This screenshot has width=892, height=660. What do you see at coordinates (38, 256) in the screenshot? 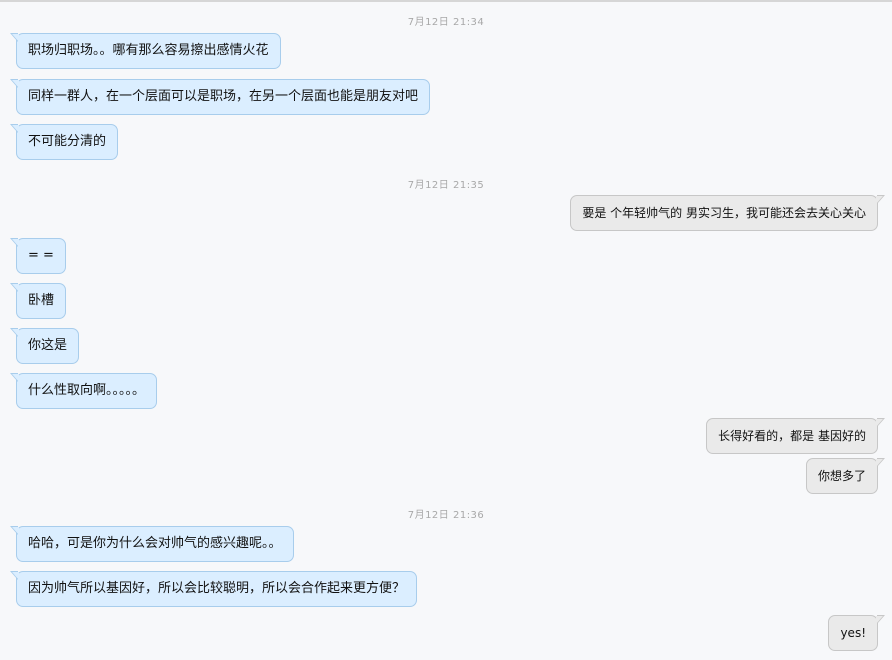
I see `message-bubble-incoming: = =` at bounding box center [38, 256].